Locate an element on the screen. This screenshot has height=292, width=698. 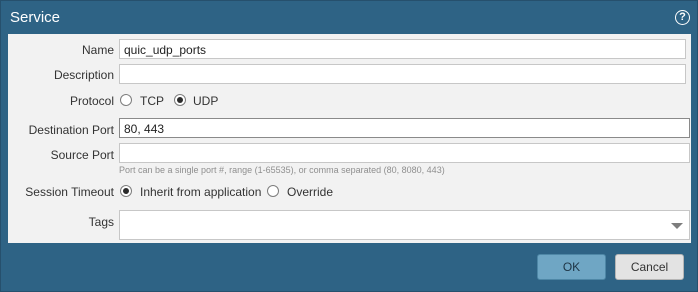
description-label: Description is located at coordinates (83, 75).